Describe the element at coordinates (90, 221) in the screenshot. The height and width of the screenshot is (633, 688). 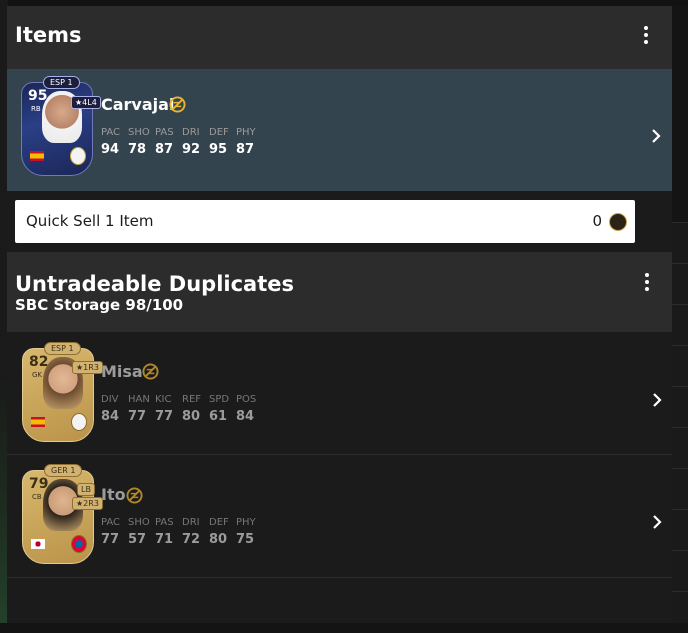
I see `quick-sell-label: Quick Sell 1 Item` at that location.